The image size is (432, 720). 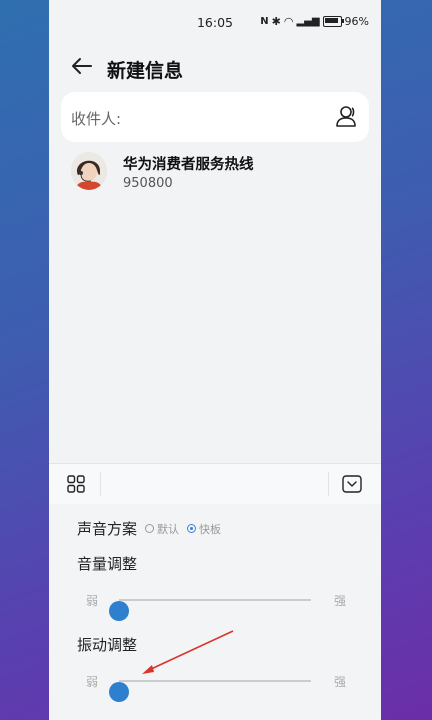 I want to click on volume-slider-thumb, so click(x=119, y=611).